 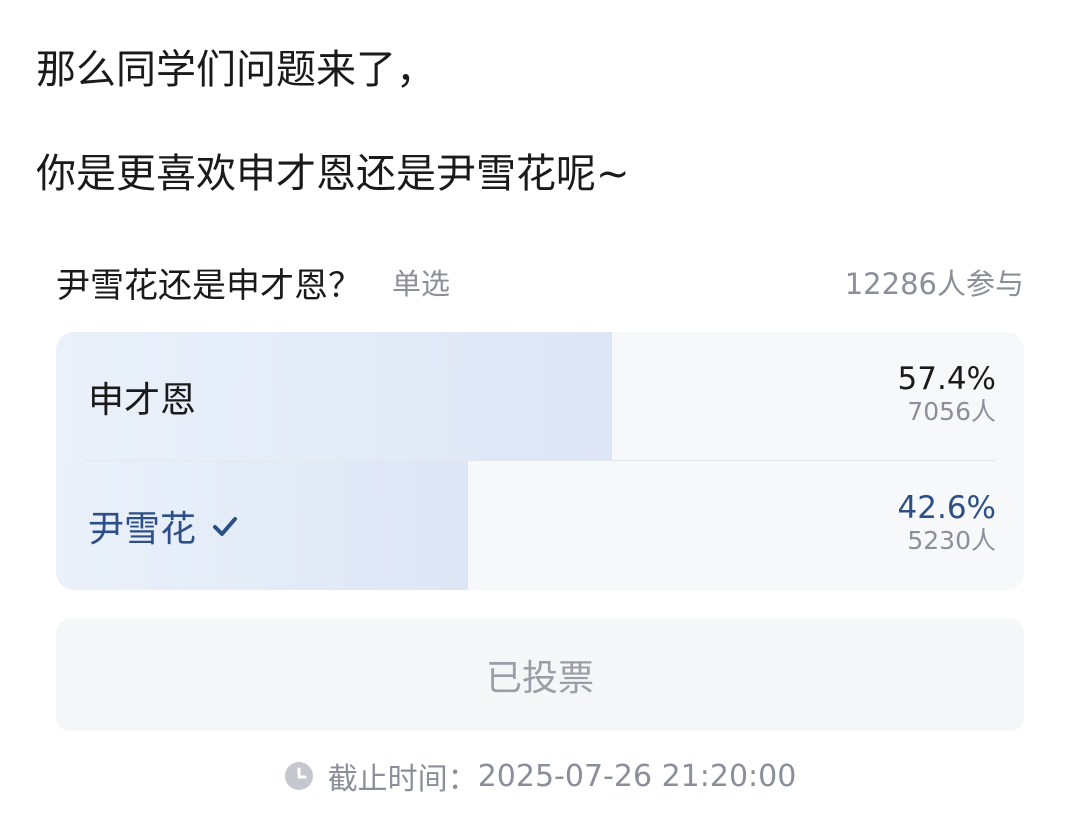 I want to click on option-label-text: 申才恩, so click(x=142, y=400).